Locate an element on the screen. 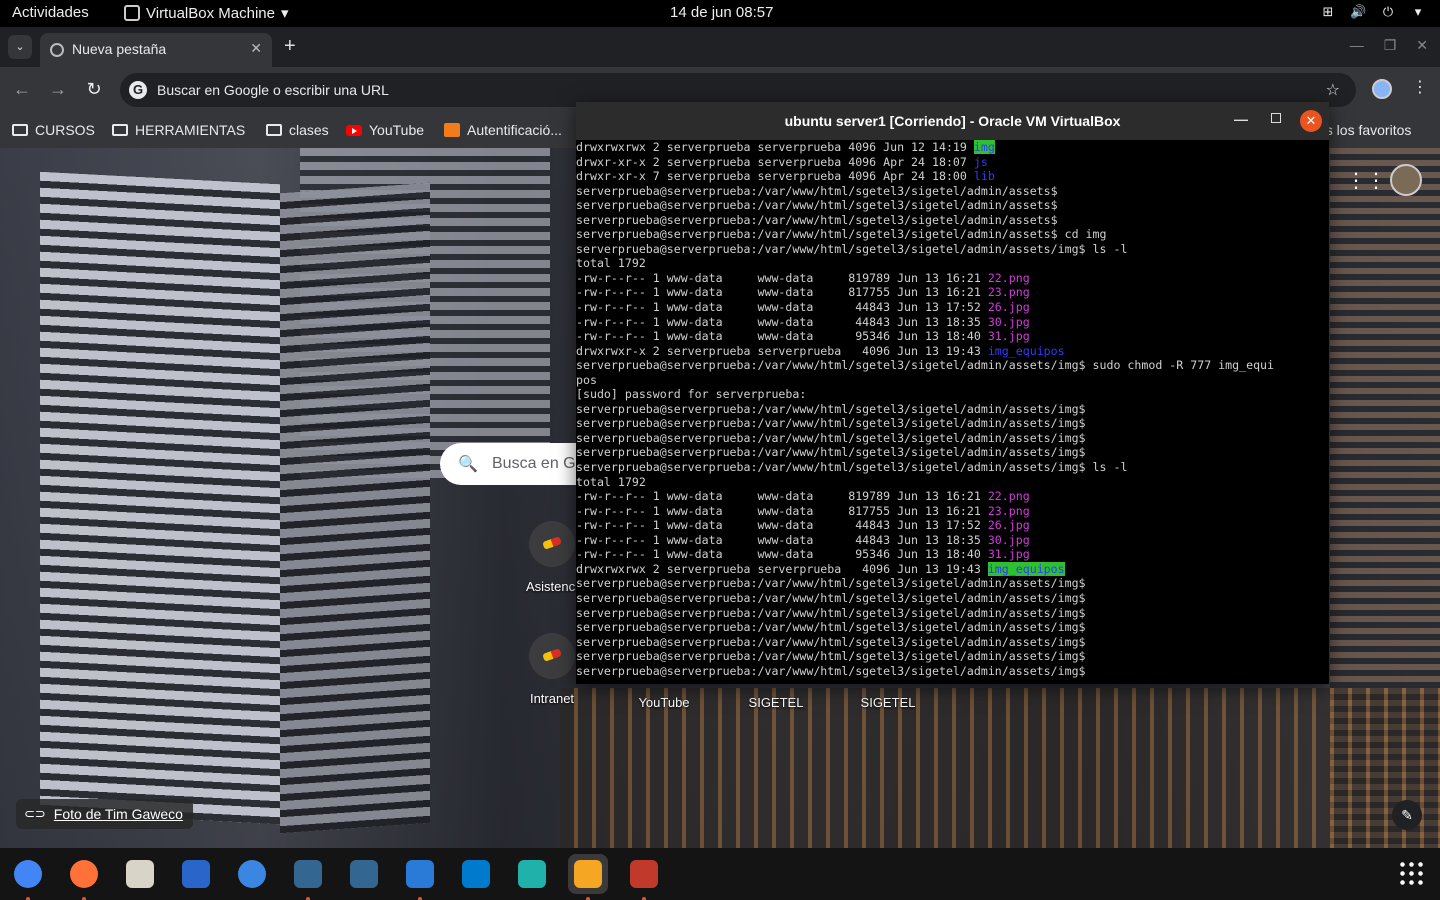  bookmark-youtube: YouTube is located at coordinates (385, 130).